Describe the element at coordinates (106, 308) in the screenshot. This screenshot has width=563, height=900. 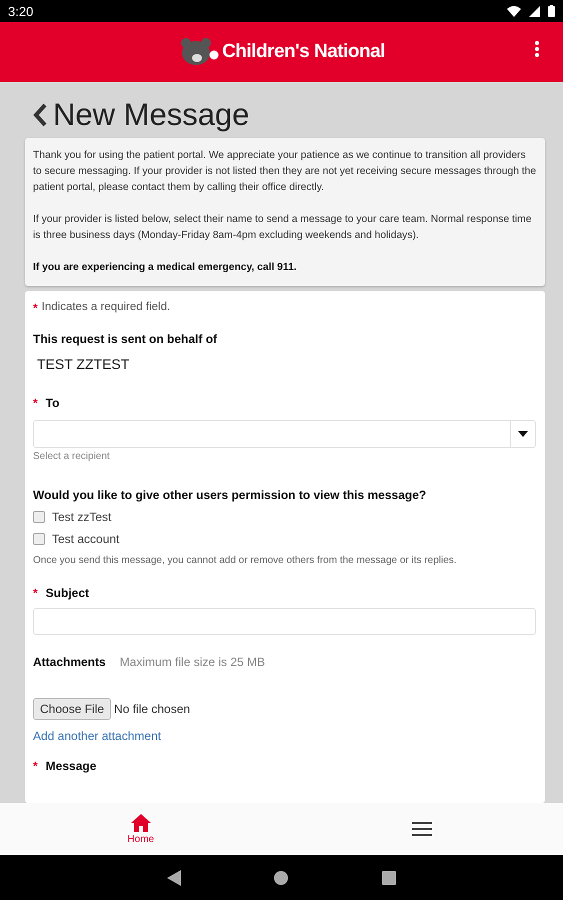
I see `required-note: Indicates a required field.` at that location.